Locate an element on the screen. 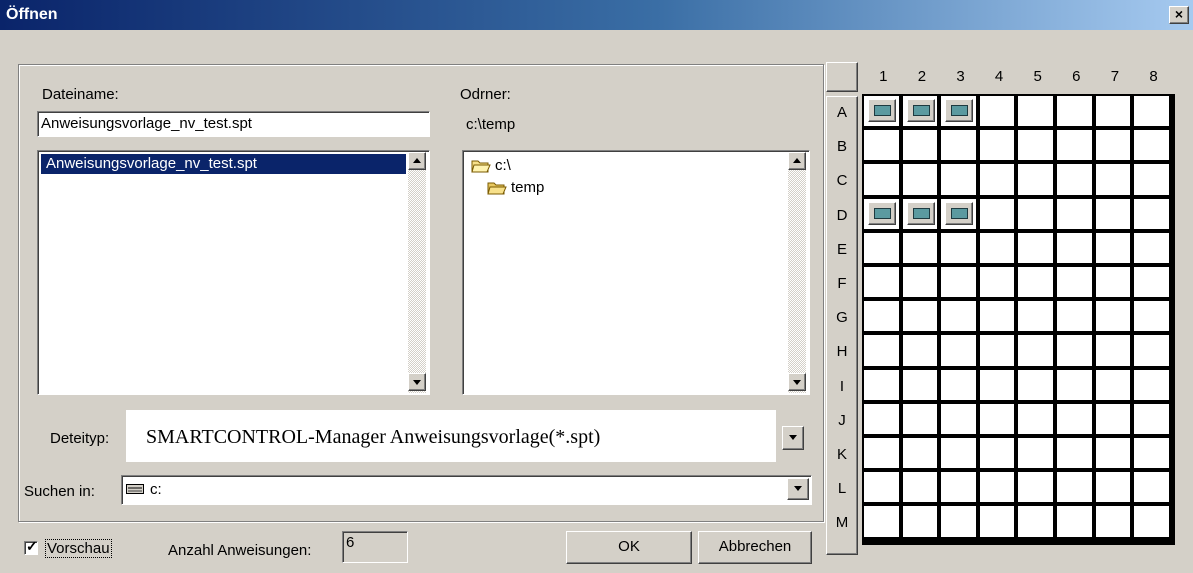 This screenshot has width=1193, height=573. grid-cell-F7 is located at coordinates (1114, 283).